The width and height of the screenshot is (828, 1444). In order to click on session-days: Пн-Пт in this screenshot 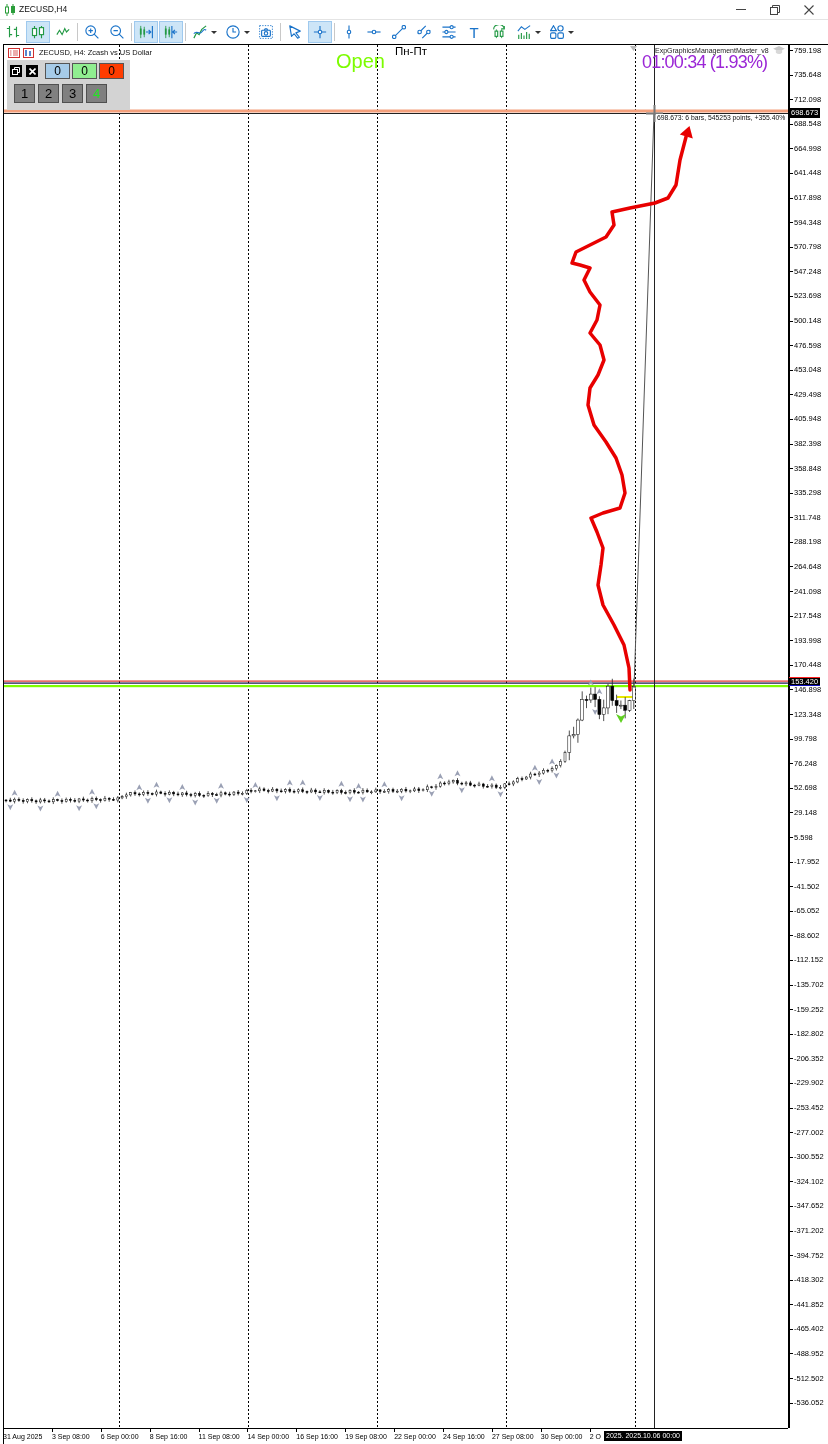, I will do `click(411, 52)`.